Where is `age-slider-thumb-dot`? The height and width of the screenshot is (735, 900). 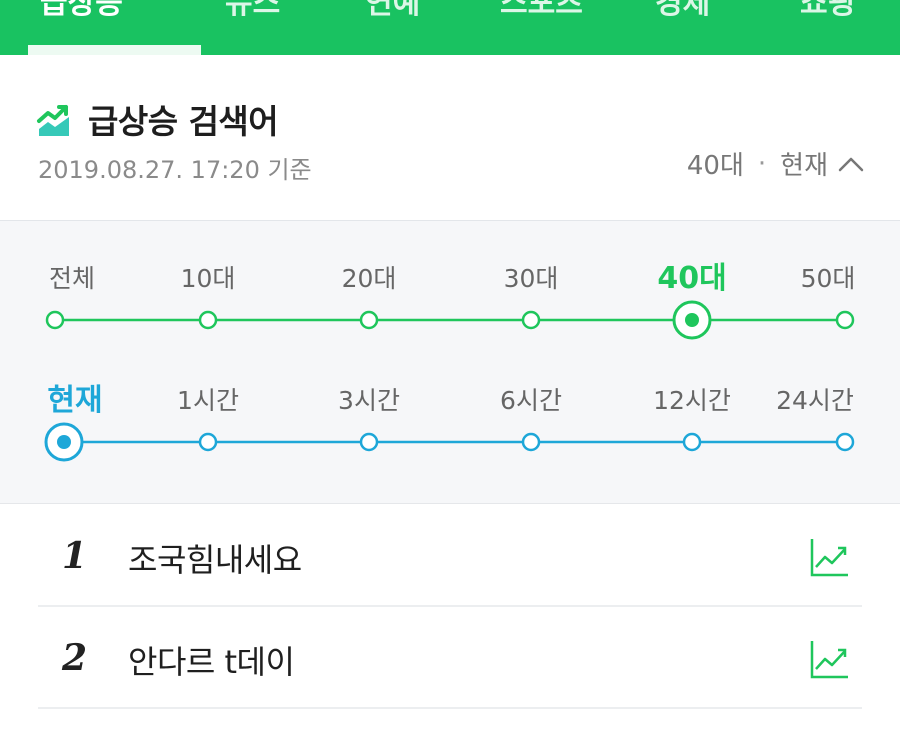 age-slider-thumb-dot is located at coordinates (692, 320).